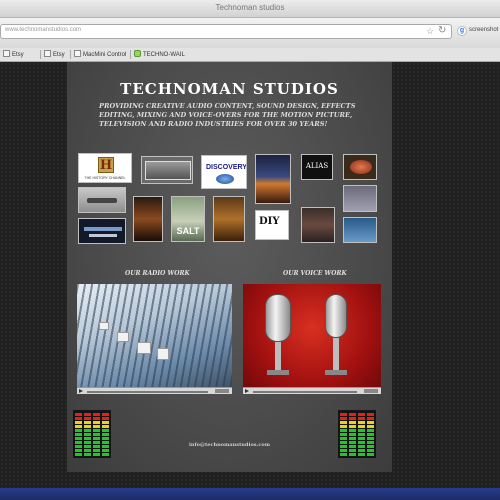 The width and height of the screenshot is (500, 500). I want to click on contact-email: info@technomanstudios.com, so click(229, 445).